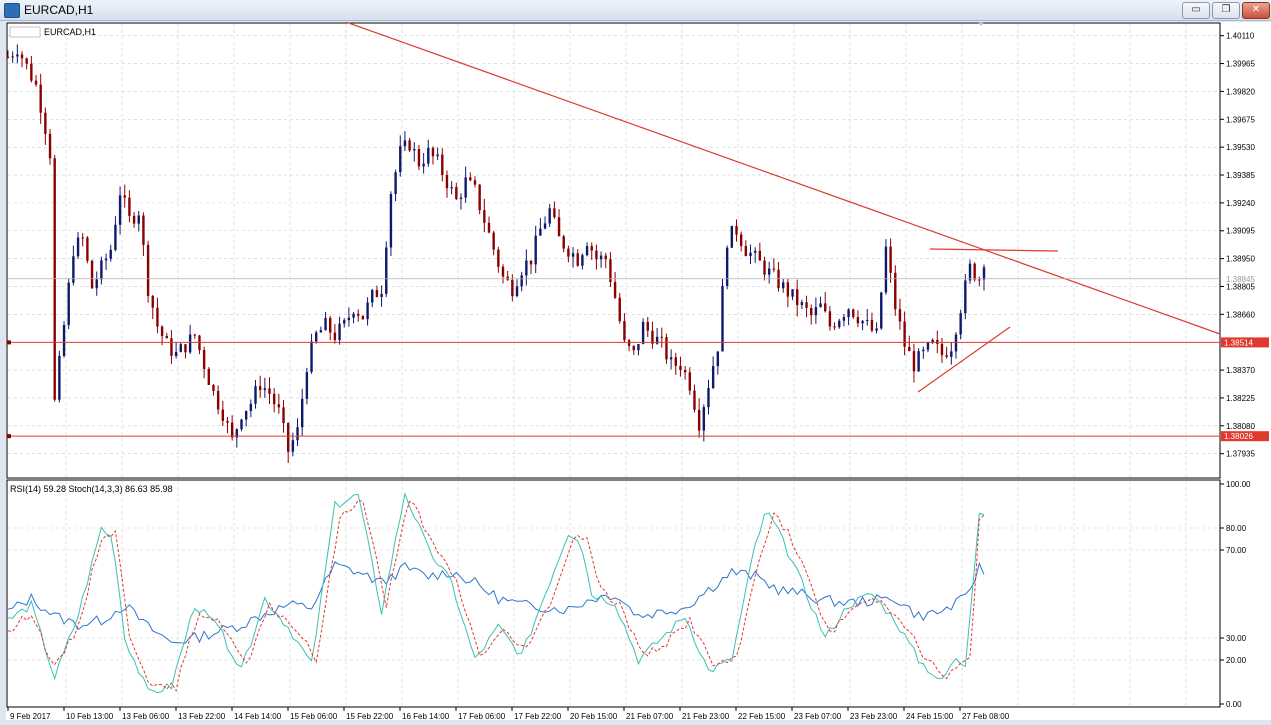 The width and height of the screenshot is (1271, 725). What do you see at coordinates (1256, 10) in the screenshot?
I see `close-button: ✕` at bounding box center [1256, 10].